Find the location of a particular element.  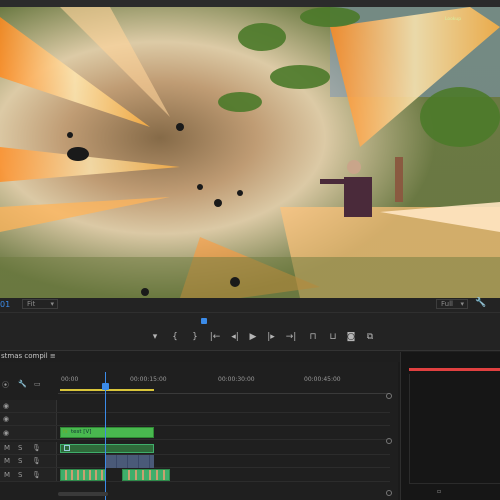

audio-track-a1: M S 🎙 is located at coordinates (195, 448).